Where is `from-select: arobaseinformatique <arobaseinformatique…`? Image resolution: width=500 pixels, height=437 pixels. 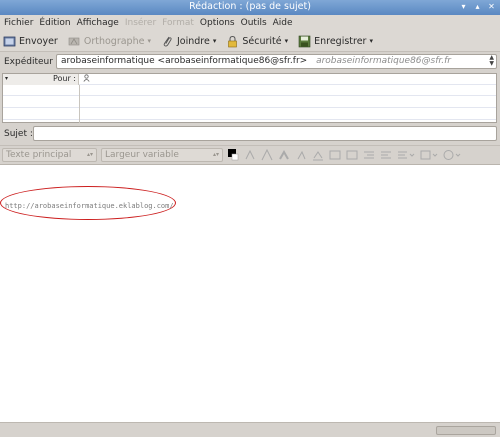
from-select: arobaseinformatique <arobaseinformatique… is located at coordinates (276, 61).